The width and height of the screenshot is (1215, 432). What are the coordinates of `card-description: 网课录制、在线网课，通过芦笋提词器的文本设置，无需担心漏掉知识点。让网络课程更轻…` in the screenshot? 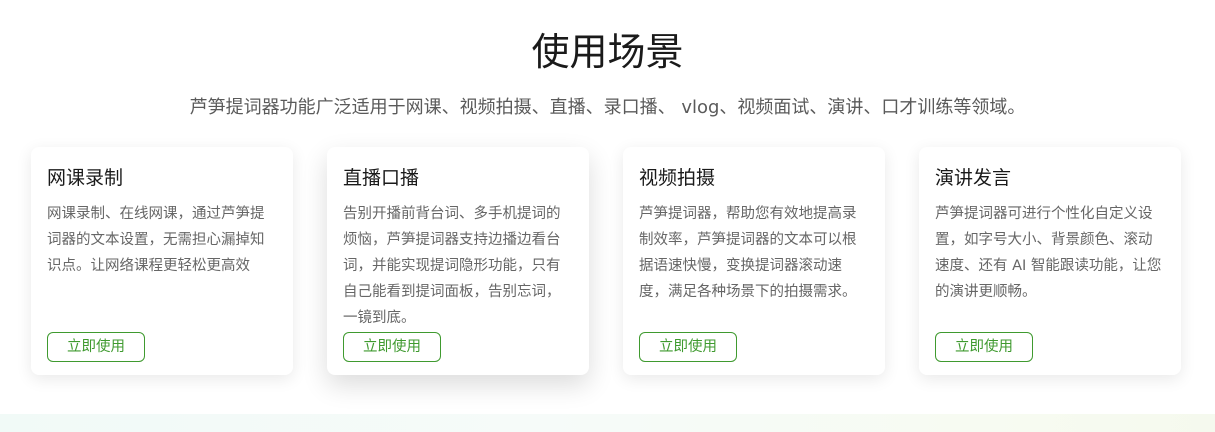 It's located at (156, 240).